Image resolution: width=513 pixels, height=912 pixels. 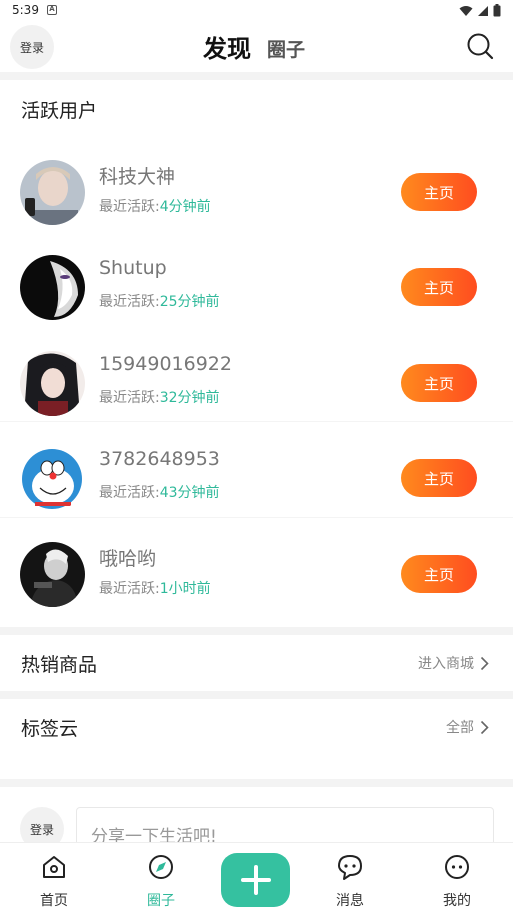 What do you see at coordinates (155, 207) in the screenshot?
I see `last-active: 最近活跃:4分钟前` at bounding box center [155, 207].